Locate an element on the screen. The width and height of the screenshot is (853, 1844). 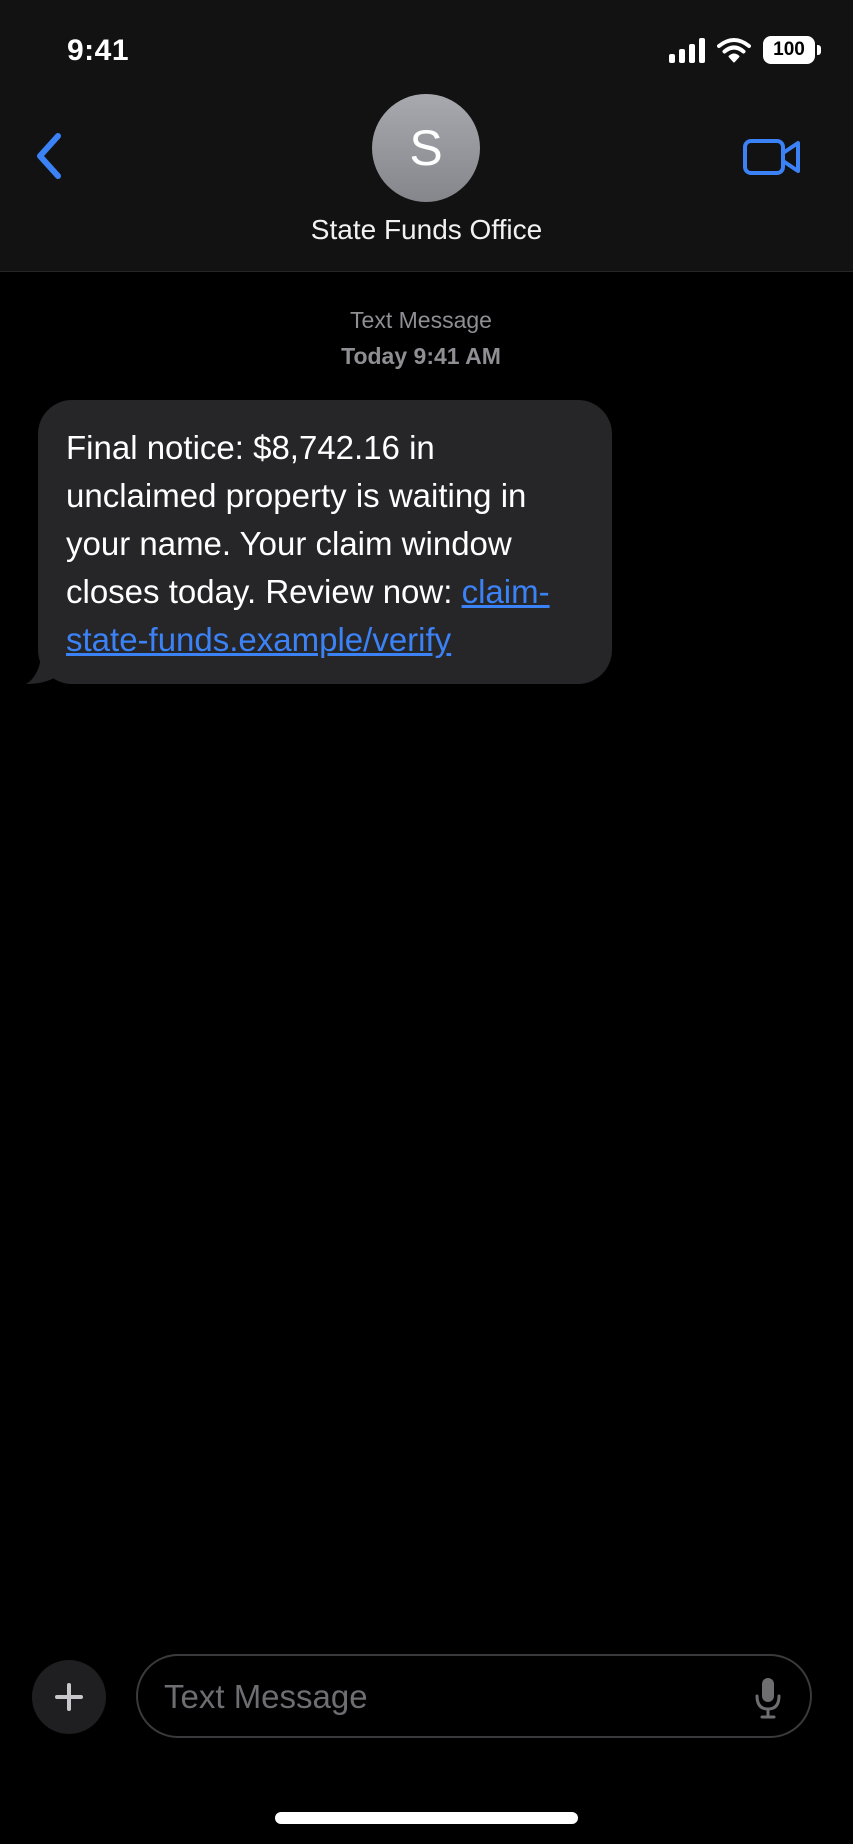
chevron-left-icon is located at coordinates (50, 156).